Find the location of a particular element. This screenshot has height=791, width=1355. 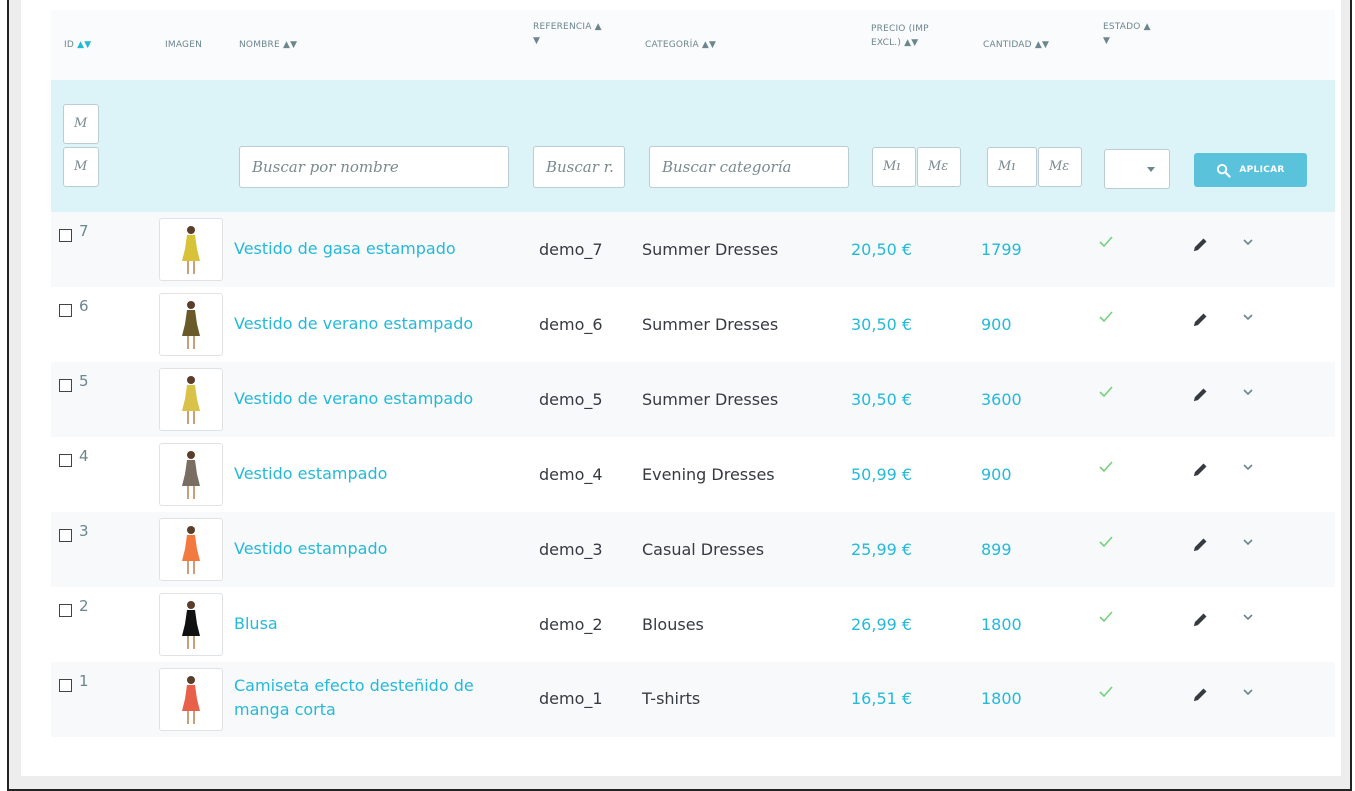

header-status: ESTADO ▲ ▼ is located at coordinates (1127, 34).